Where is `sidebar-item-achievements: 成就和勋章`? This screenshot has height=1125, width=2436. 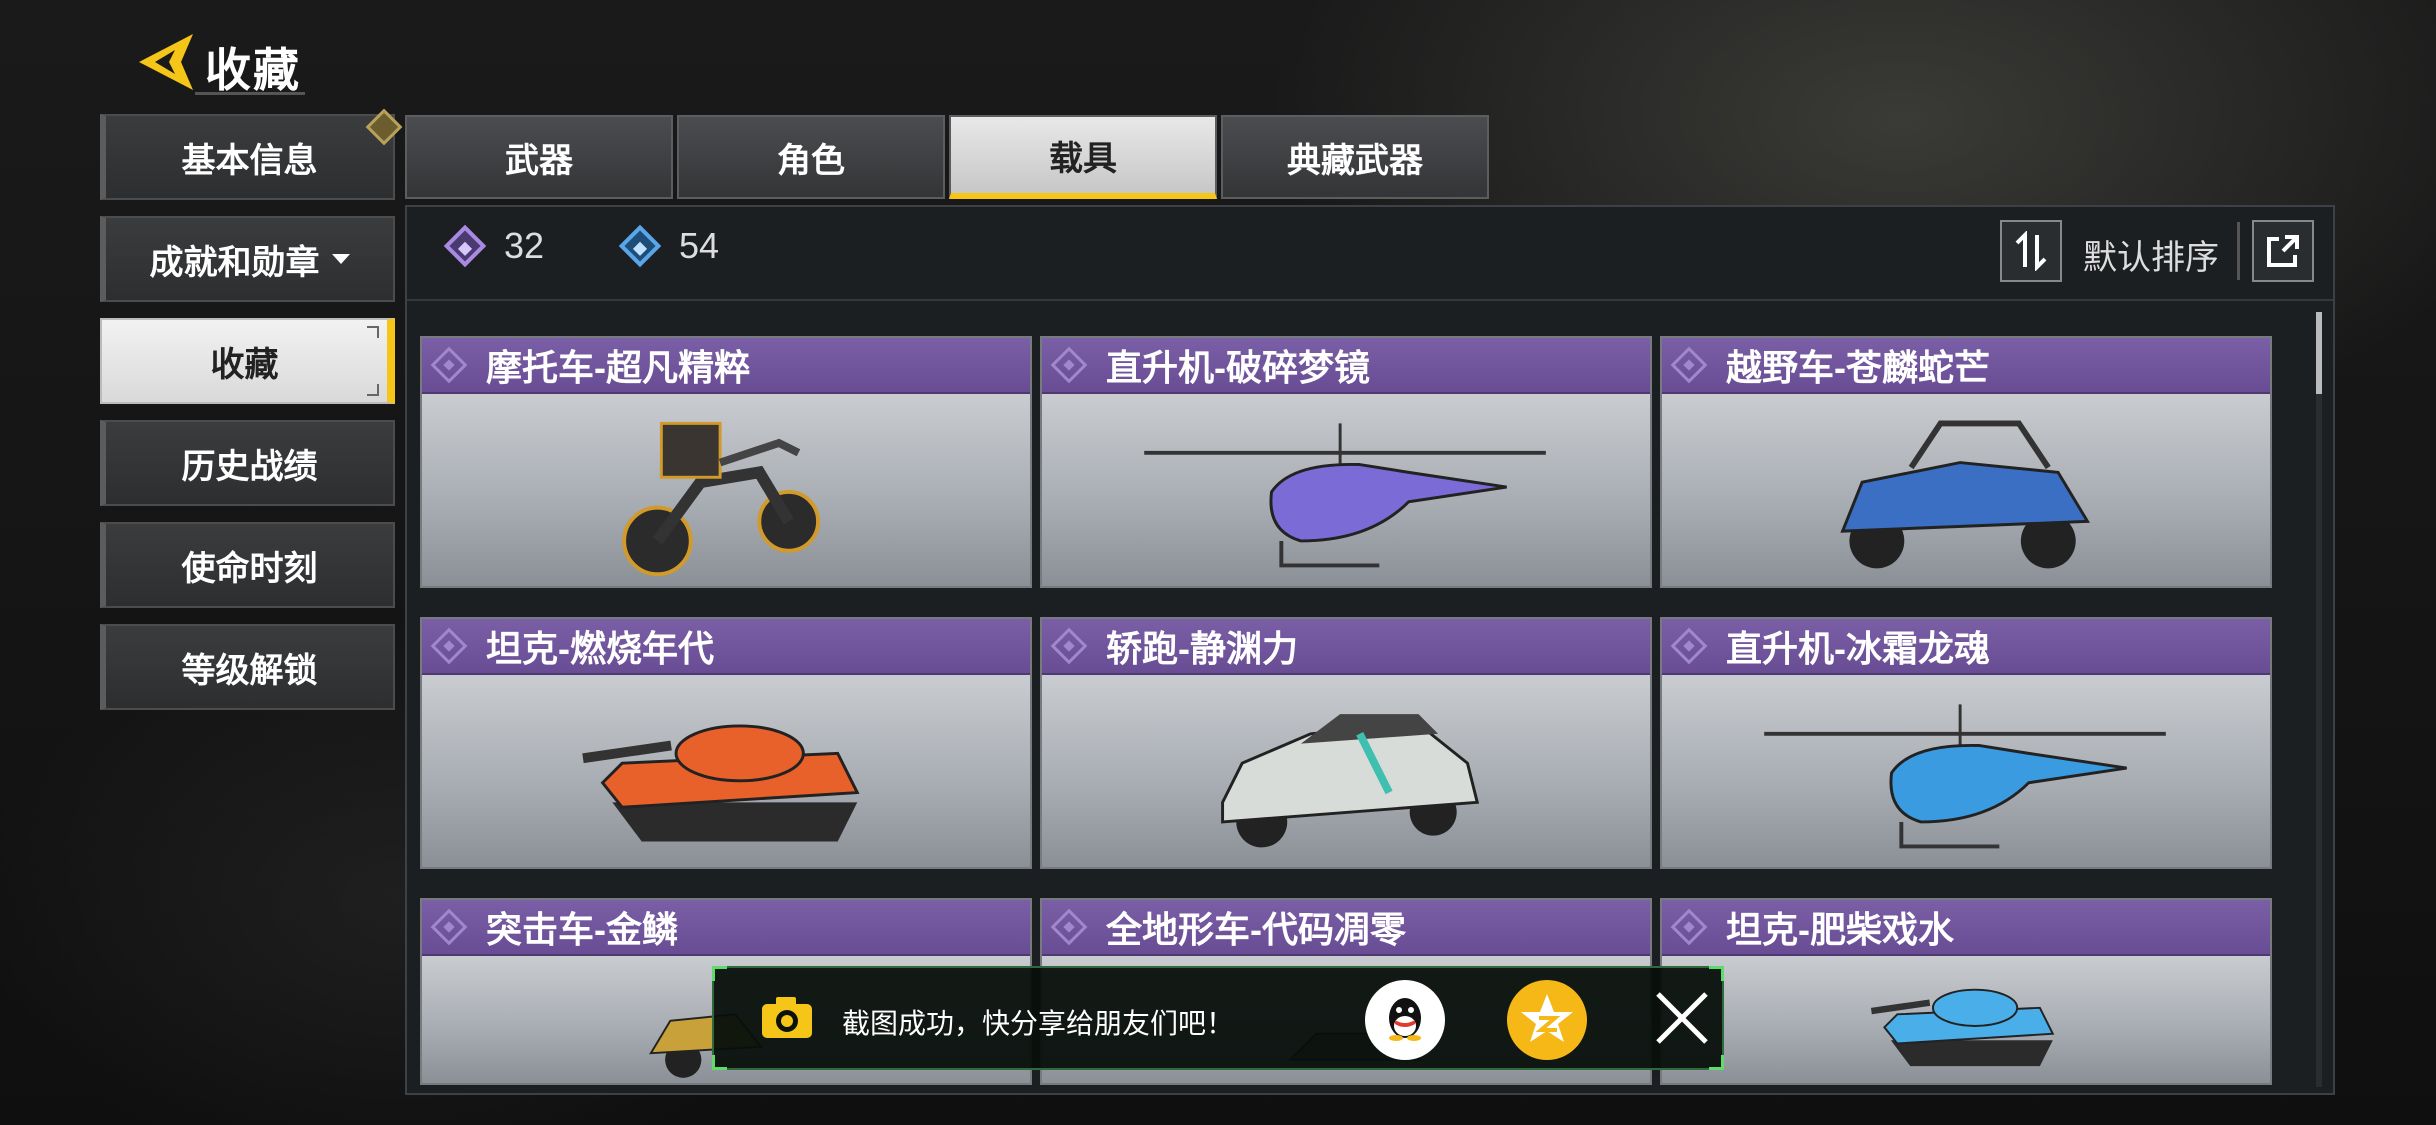 sidebar-item-achievements: 成就和勋章 is located at coordinates (247, 259).